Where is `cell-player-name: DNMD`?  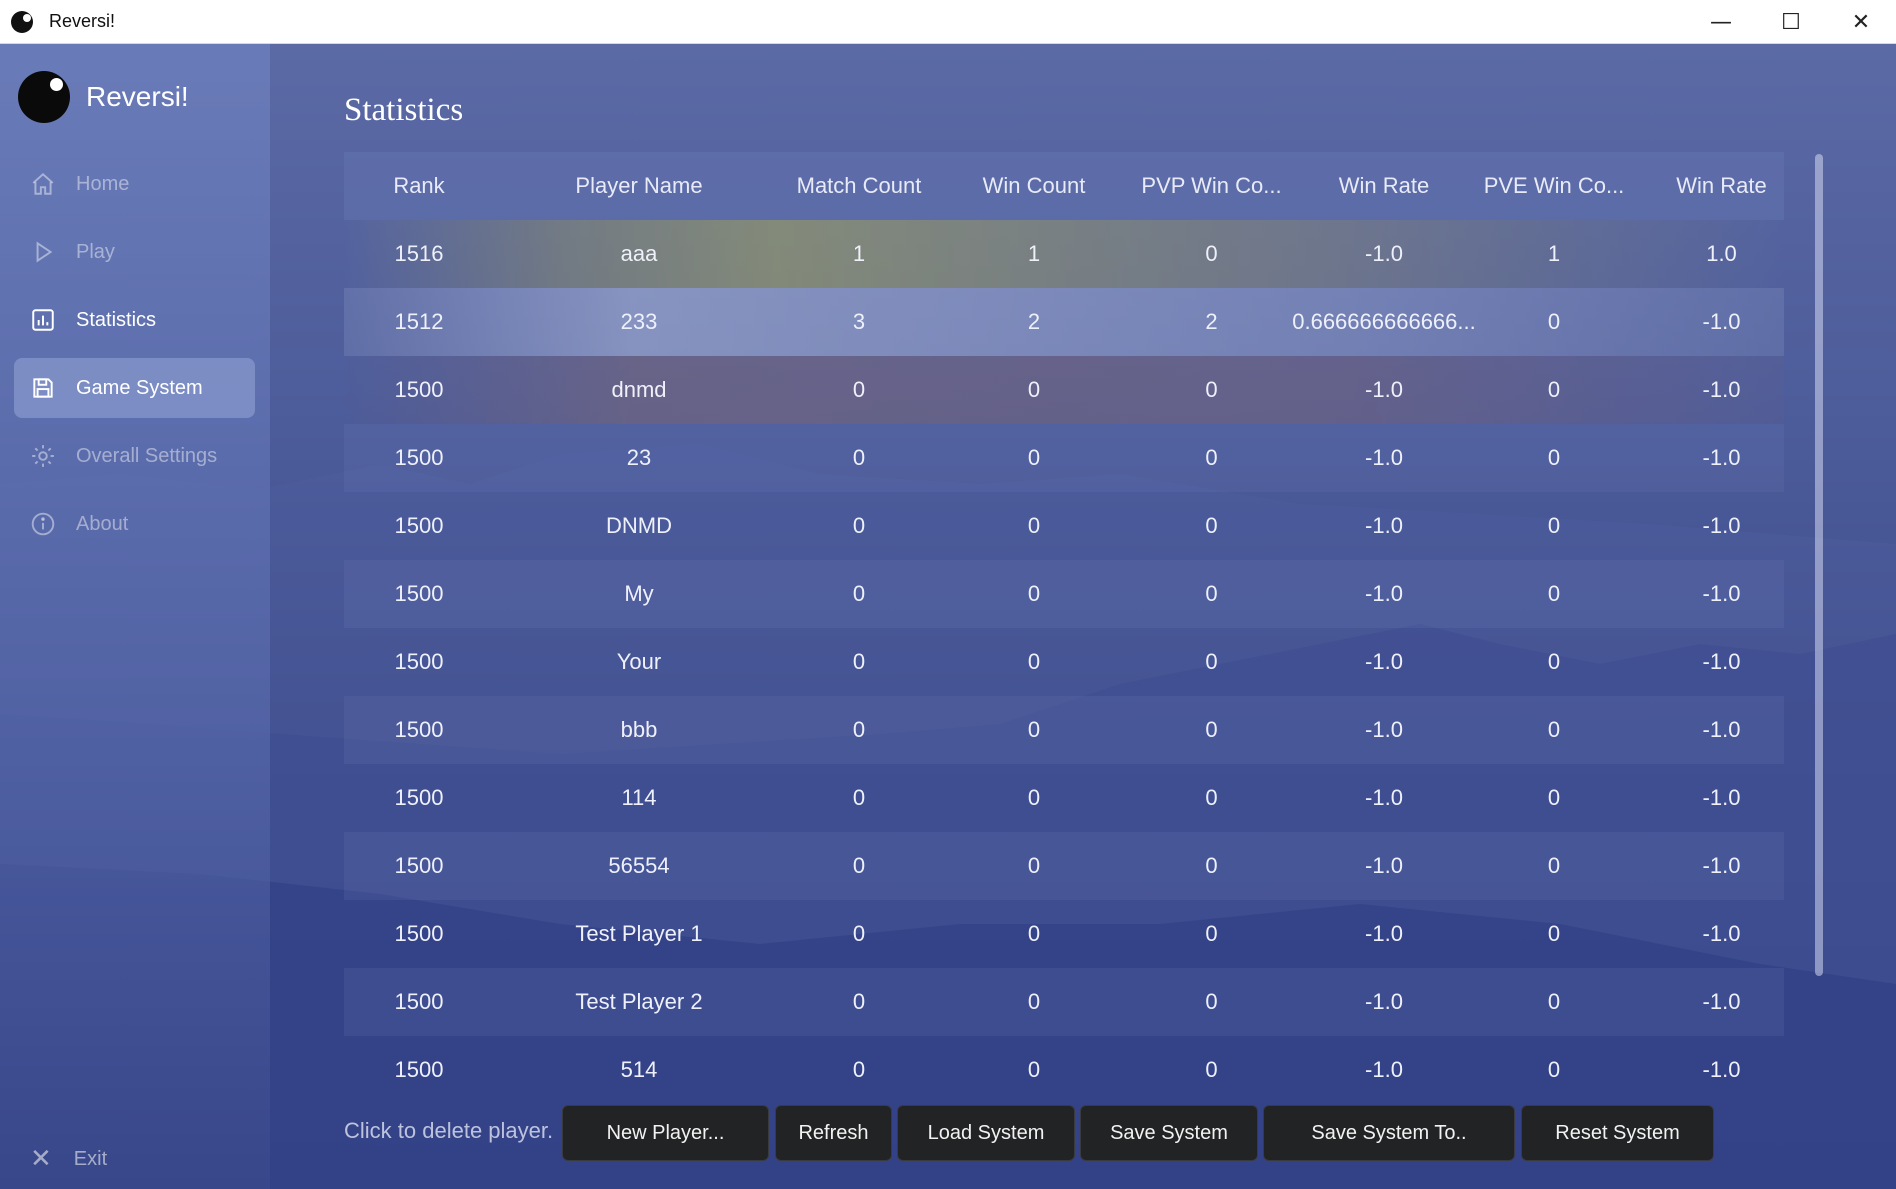
cell-player-name: DNMD is located at coordinates (639, 525).